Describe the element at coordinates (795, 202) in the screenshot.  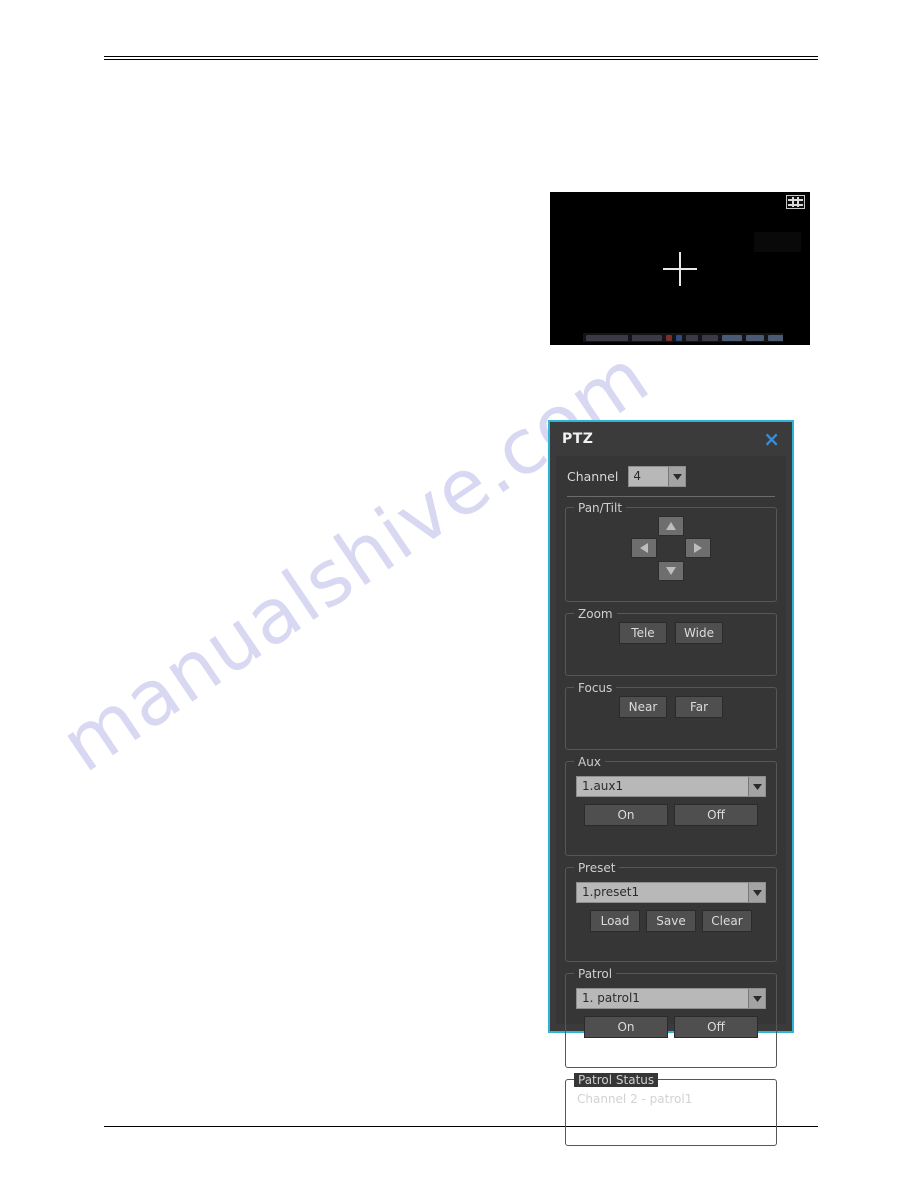
I see `grid-layout-icon` at that location.